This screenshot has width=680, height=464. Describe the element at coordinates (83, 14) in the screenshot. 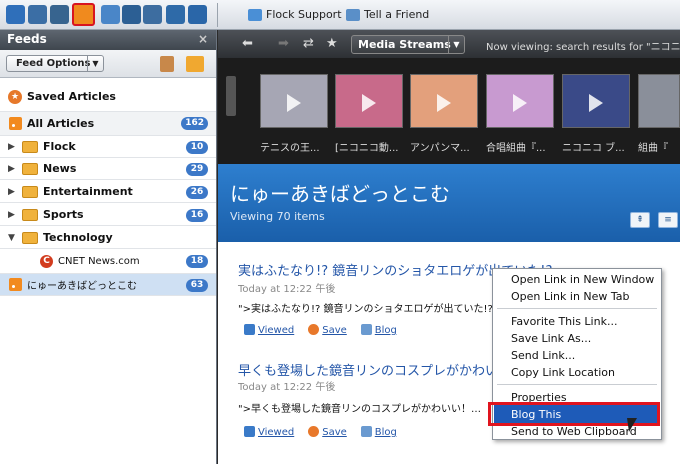

I see `rss-icon` at that location.